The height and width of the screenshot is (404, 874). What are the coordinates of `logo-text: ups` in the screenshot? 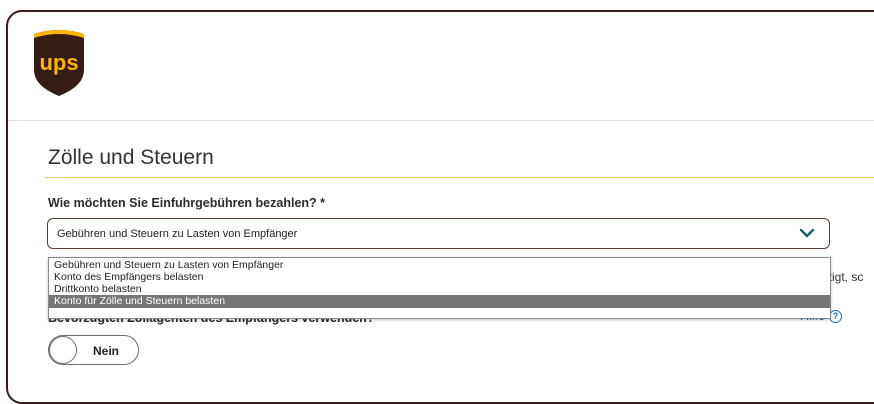 It's located at (58, 62).